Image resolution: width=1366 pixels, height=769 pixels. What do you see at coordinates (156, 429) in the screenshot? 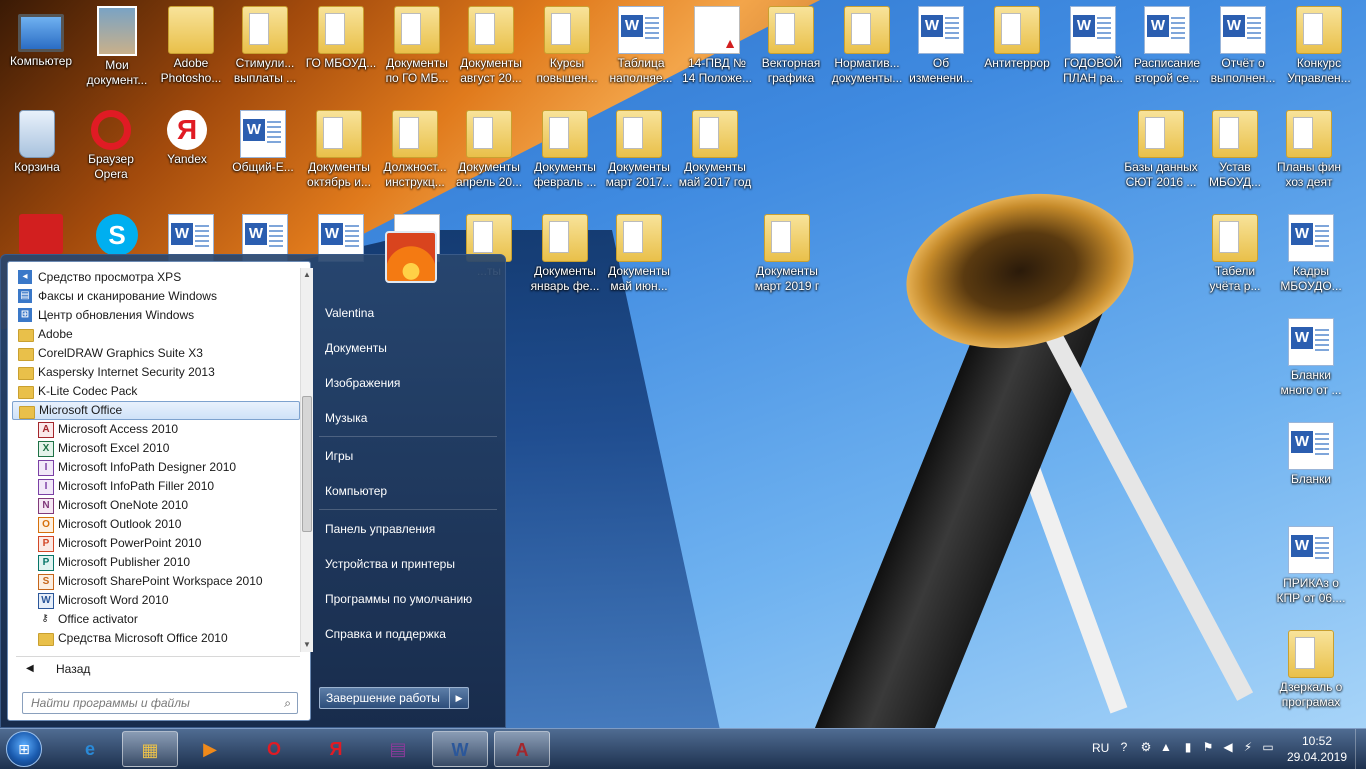
I see `program-item: A Microsoft Access 2010` at bounding box center [156, 429].